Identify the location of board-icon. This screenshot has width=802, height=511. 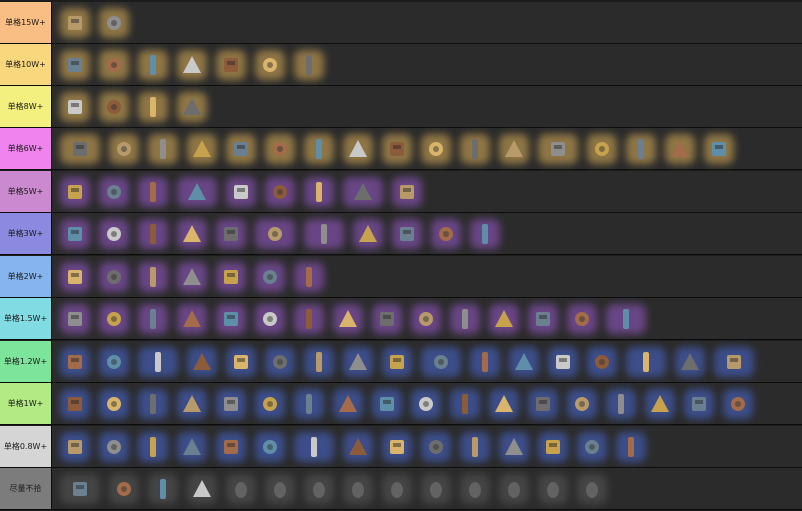
(324, 234).